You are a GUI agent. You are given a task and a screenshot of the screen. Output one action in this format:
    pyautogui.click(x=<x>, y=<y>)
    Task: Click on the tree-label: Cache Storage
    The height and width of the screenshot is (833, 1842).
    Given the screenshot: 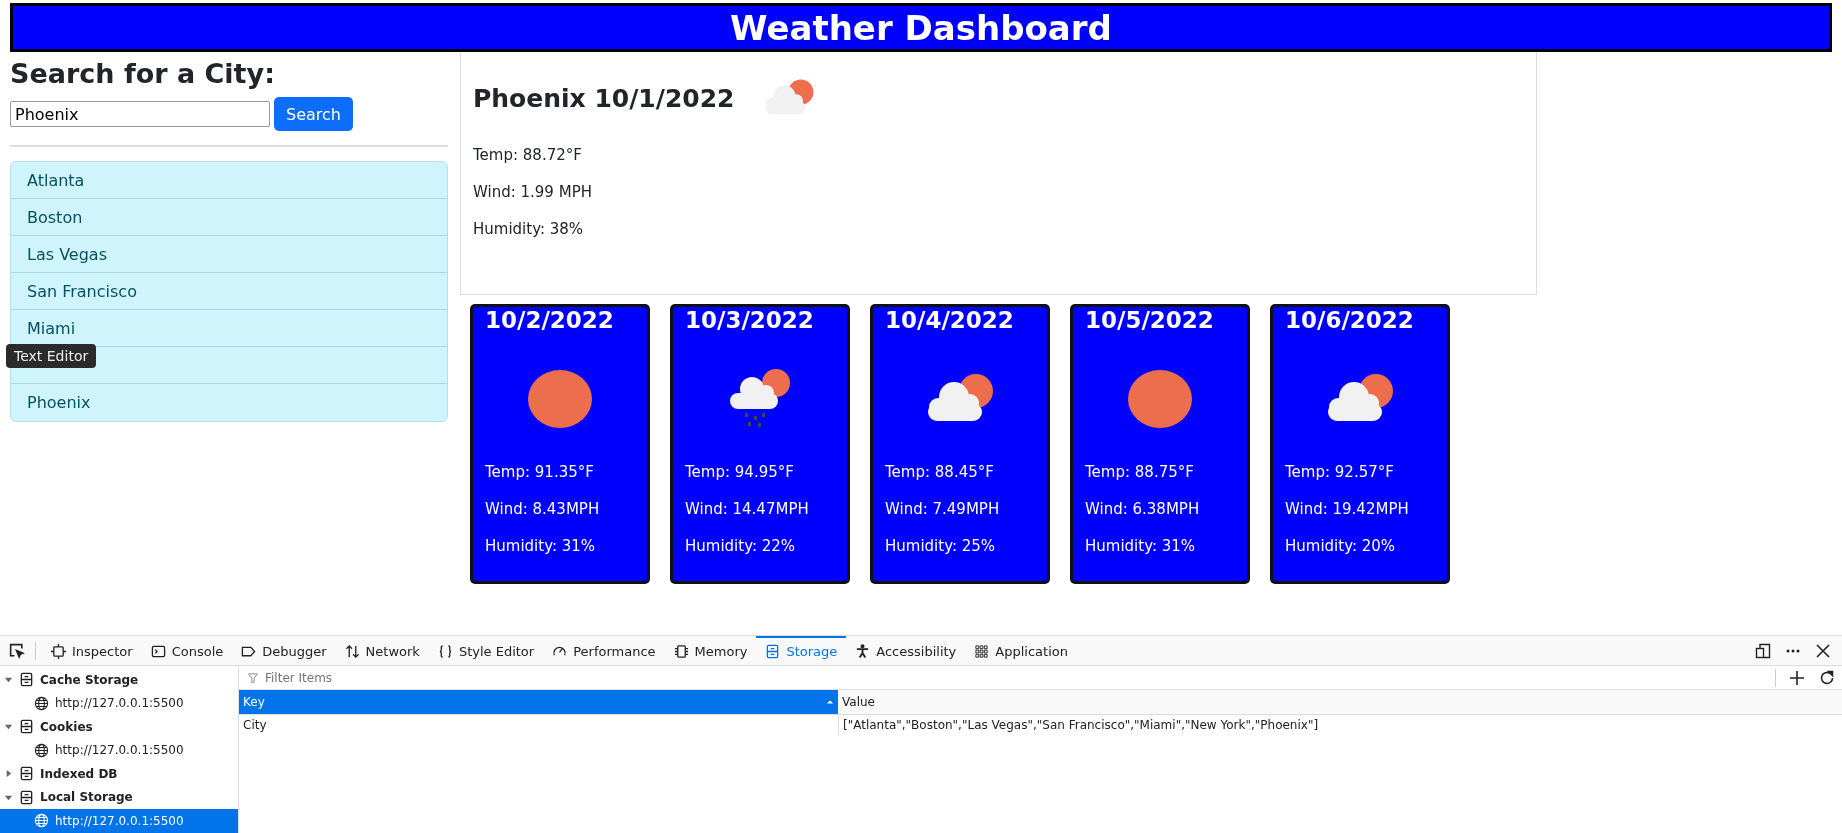 What is the action you would take?
    pyautogui.click(x=89, y=679)
    